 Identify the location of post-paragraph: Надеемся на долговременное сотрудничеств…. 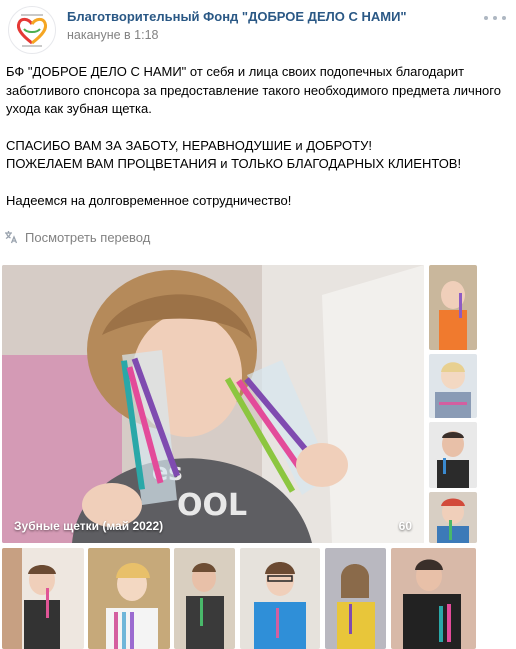
(149, 200).